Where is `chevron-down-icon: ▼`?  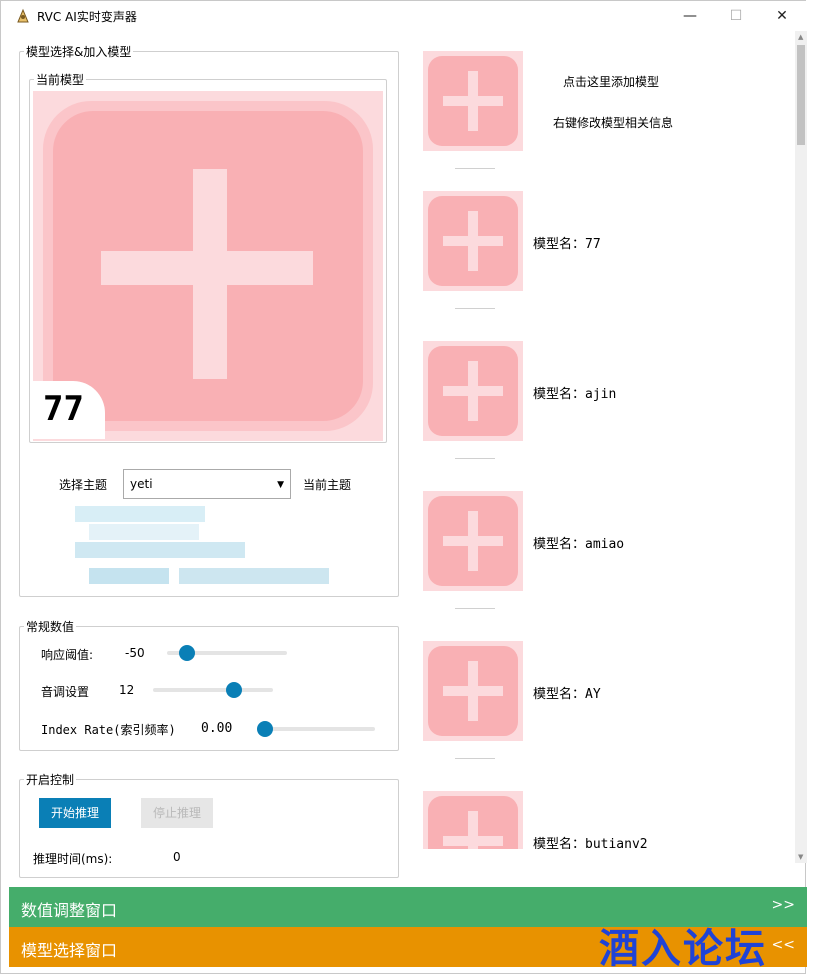
chevron-down-icon: ▼ is located at coordinates (280, 485).